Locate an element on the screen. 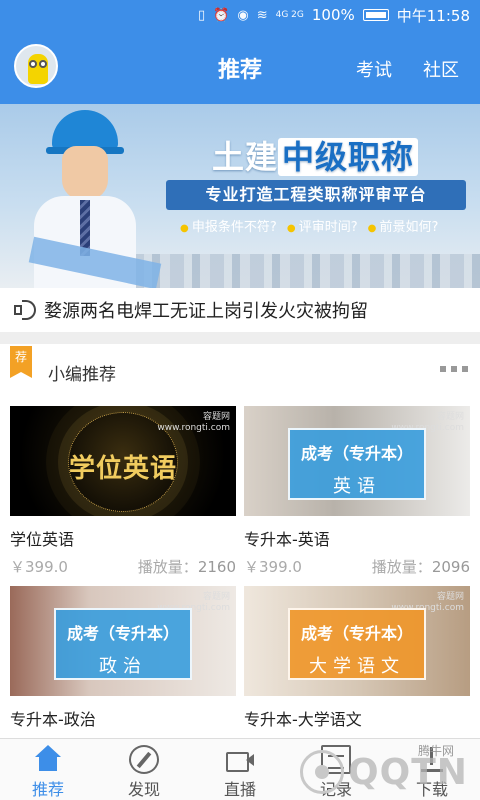 The width and height of the screenshot is (480, 800). banner-tag: 前景如何? is located at coordinates (403, 225).